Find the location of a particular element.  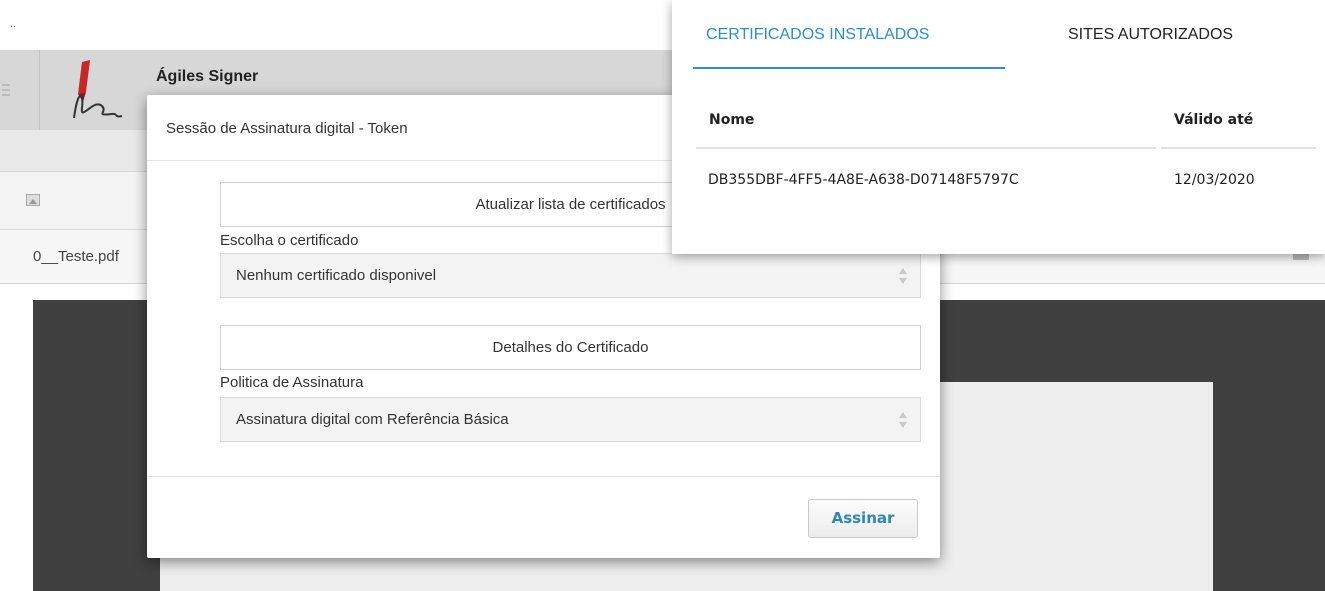

certificate-label: Escolha o certificado is located at coordinates (289, 240).